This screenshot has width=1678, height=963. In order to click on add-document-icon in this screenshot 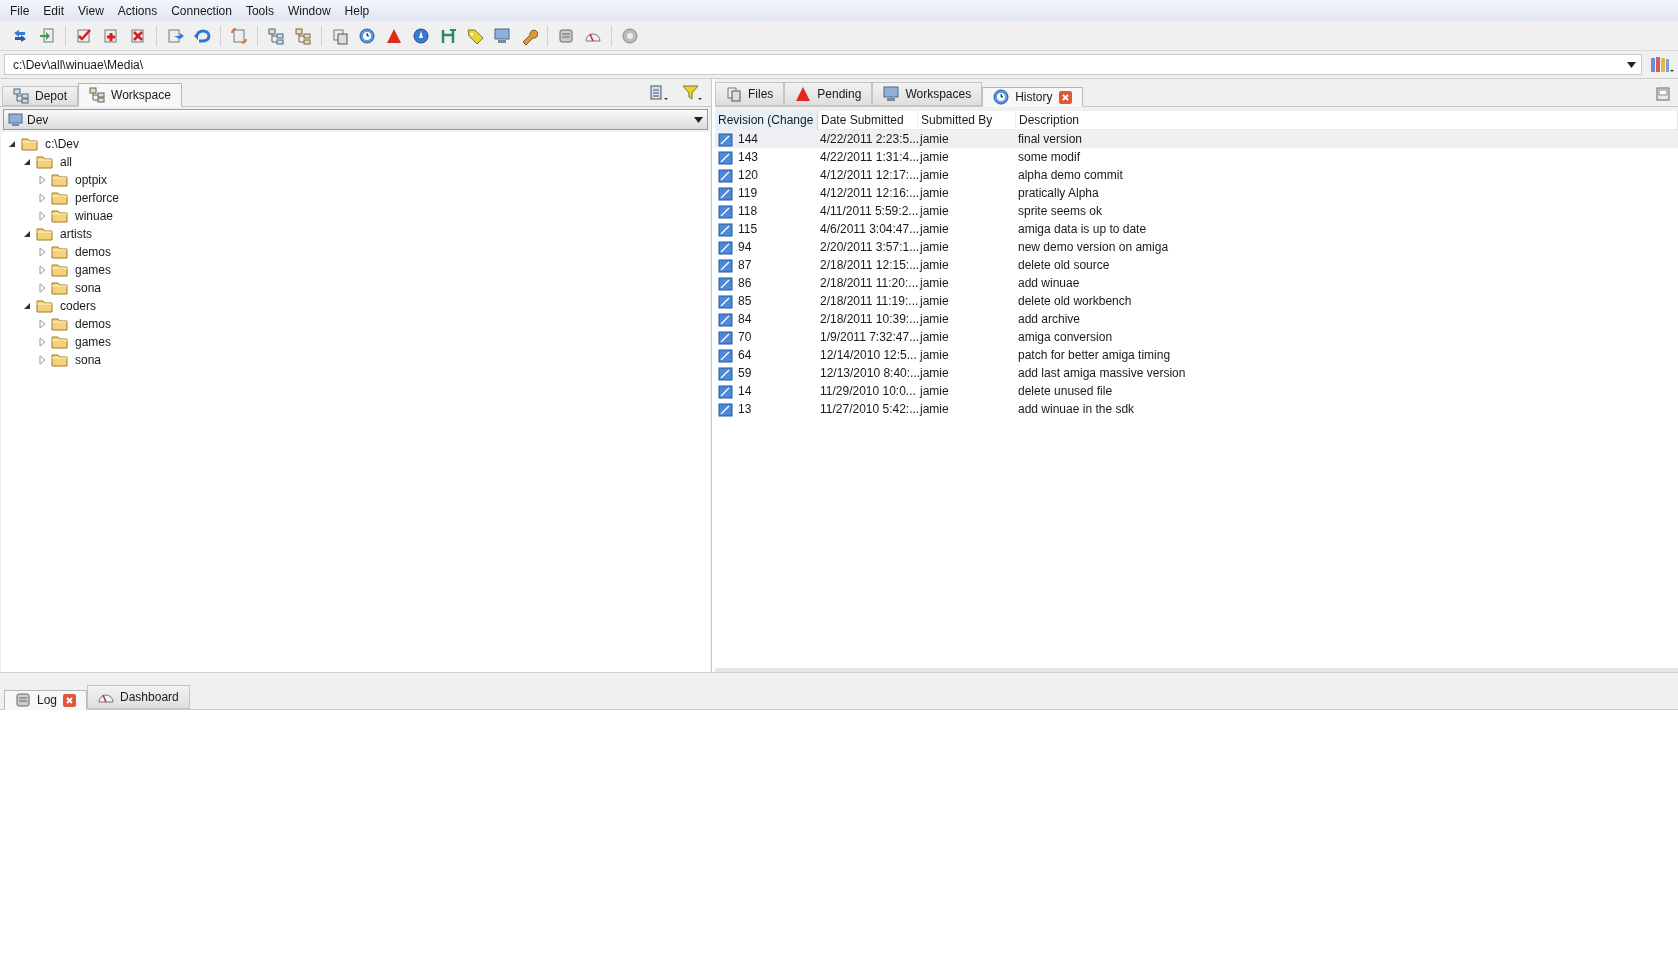, I will do `click(111, 35)`.